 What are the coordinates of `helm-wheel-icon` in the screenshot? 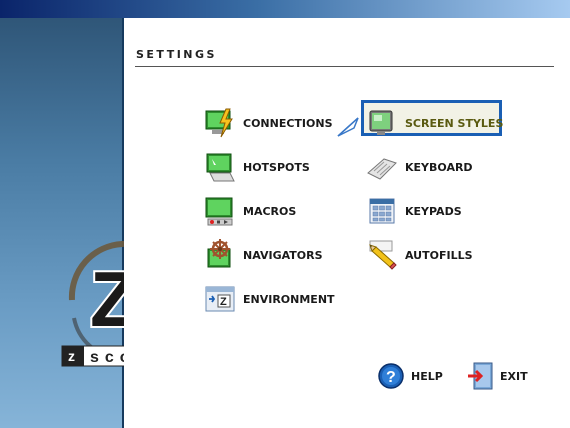 It's located at (220, 255).